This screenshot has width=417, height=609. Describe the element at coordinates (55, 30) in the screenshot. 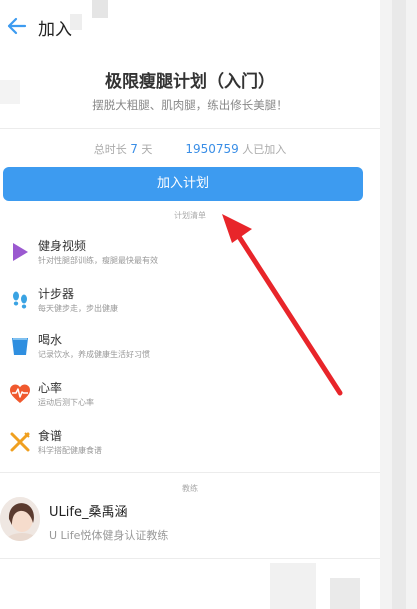

I see `page-title: 加入` at that location.